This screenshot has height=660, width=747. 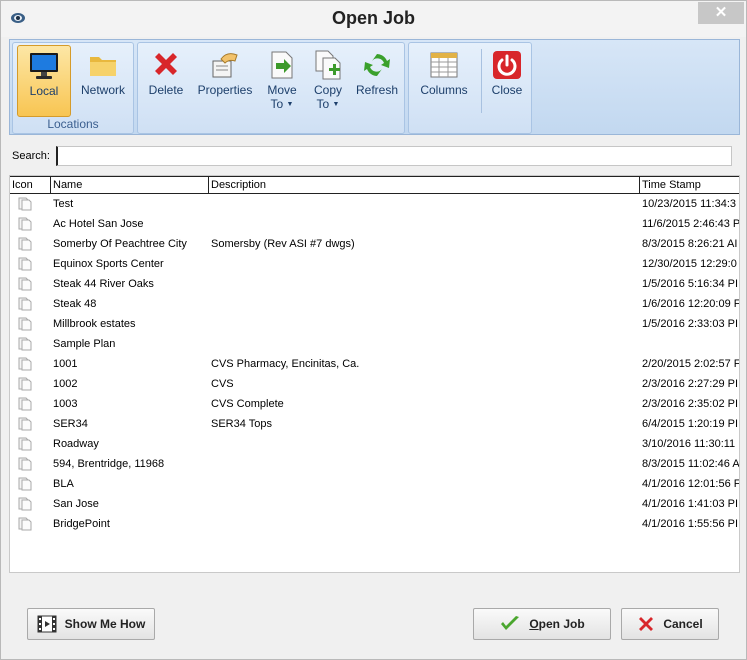 What do you see at coordinates (373, 18) in the screenshot?
I see `window-title: Open Job` at bounding box center [373, 18].